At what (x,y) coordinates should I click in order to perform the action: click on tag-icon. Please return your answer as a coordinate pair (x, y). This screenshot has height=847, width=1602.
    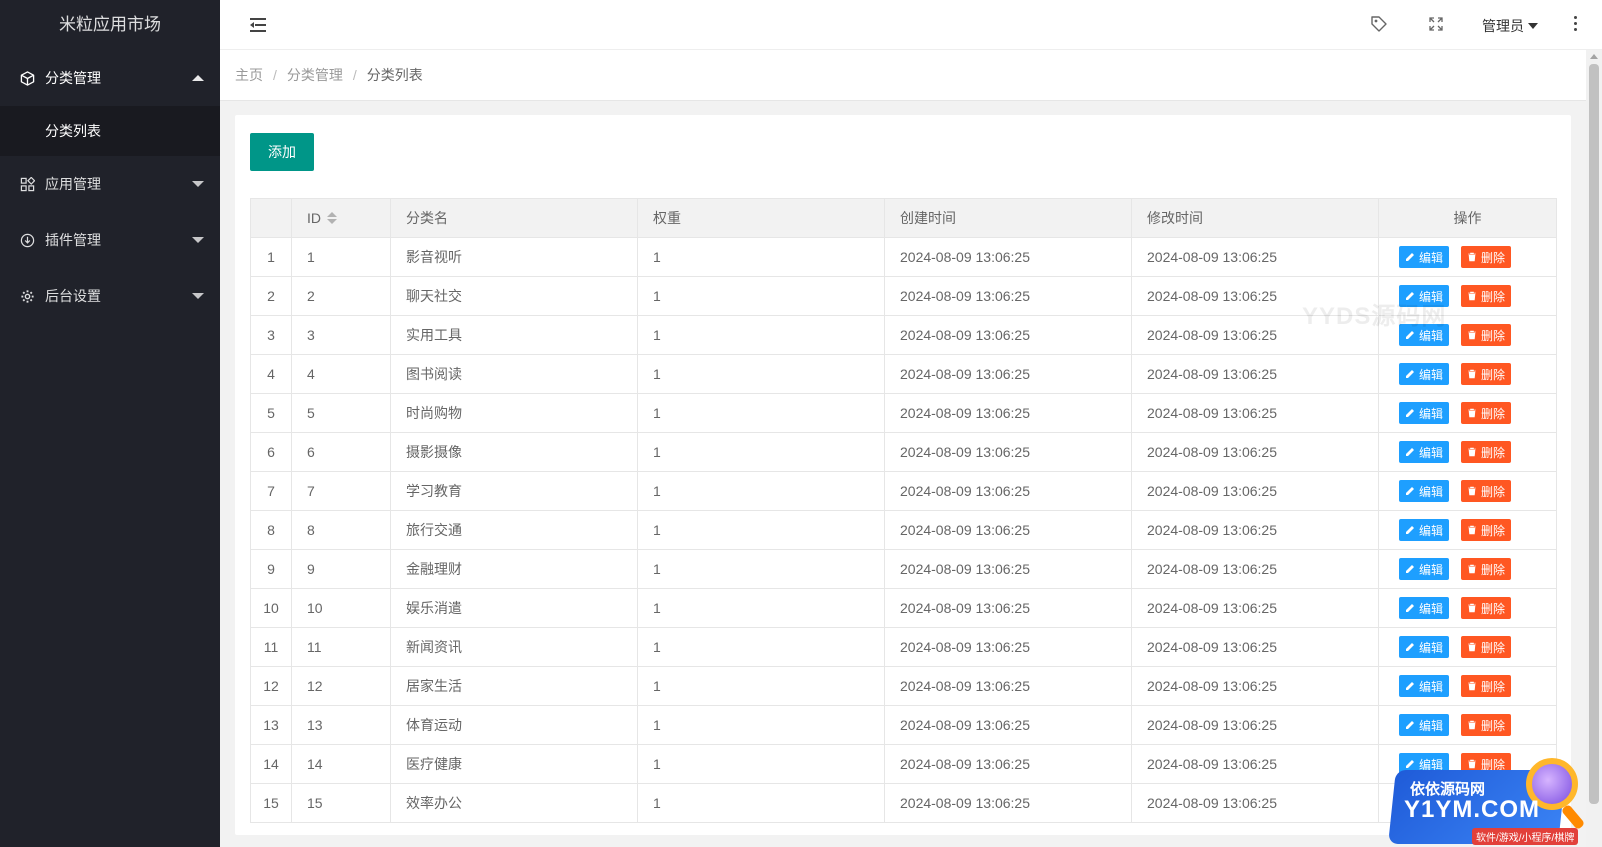
    Looking at the image, I should click on (1380, 25).